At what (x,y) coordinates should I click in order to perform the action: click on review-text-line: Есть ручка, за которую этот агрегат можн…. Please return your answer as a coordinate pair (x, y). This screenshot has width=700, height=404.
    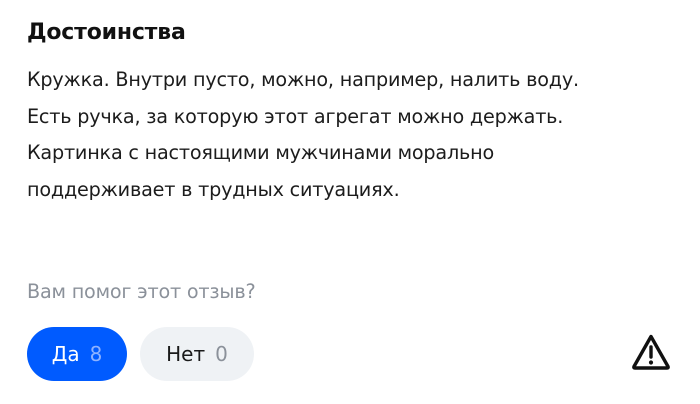
    Looking at the image, I should click on (295, 116).